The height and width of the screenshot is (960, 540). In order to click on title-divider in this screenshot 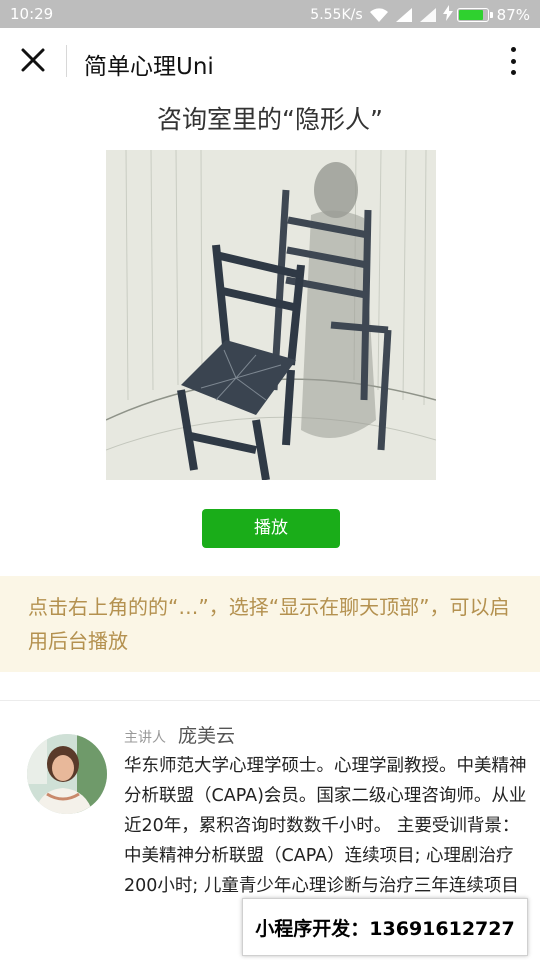, I will do `click(66, 61)`.